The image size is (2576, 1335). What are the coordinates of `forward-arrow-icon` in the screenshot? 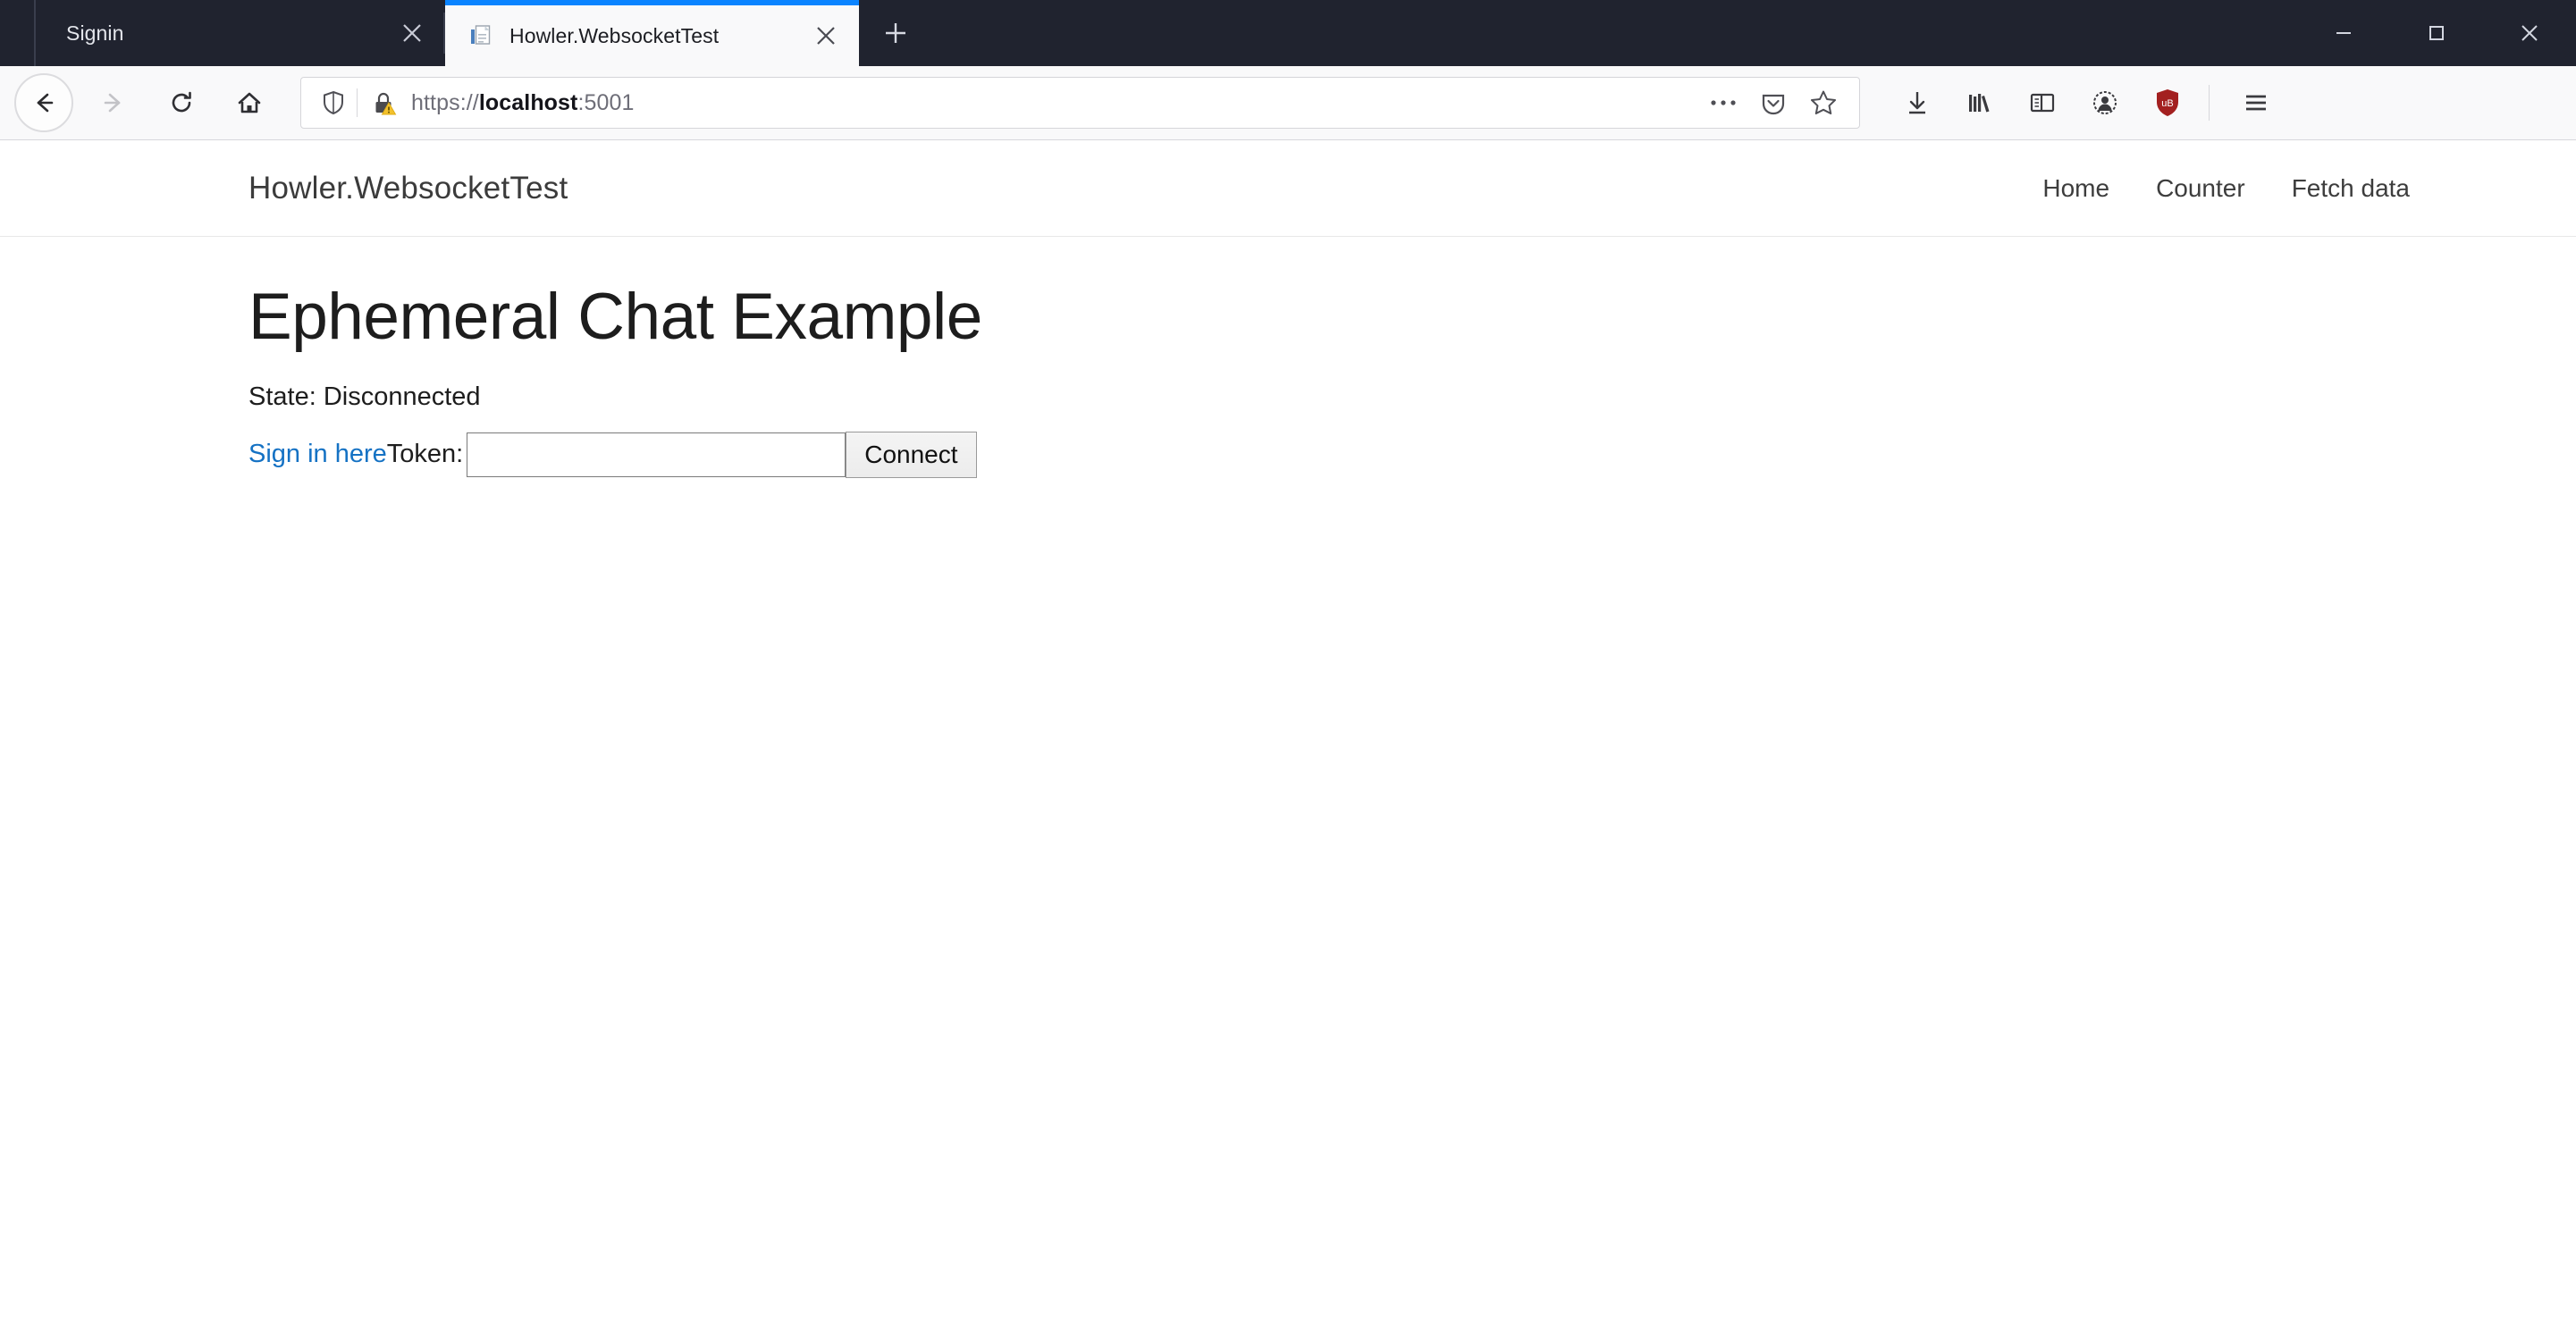 It's located at (114, 102).